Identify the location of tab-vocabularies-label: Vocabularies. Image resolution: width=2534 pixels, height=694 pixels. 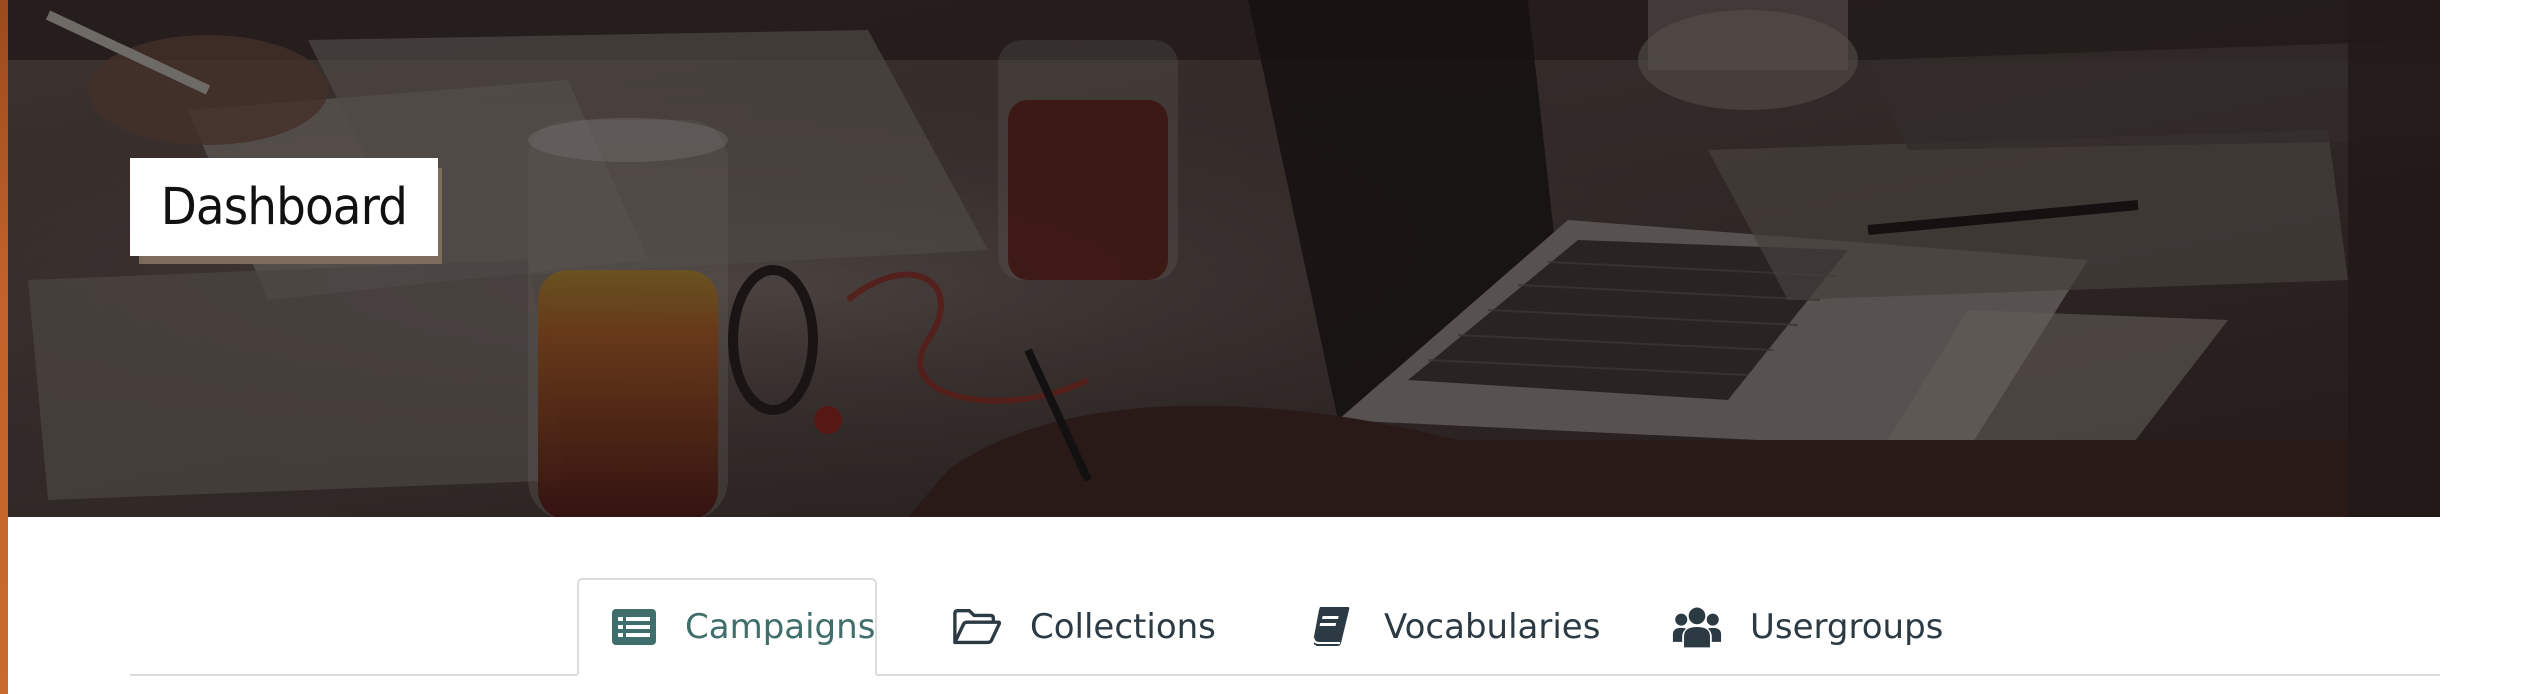
(1492, 627).